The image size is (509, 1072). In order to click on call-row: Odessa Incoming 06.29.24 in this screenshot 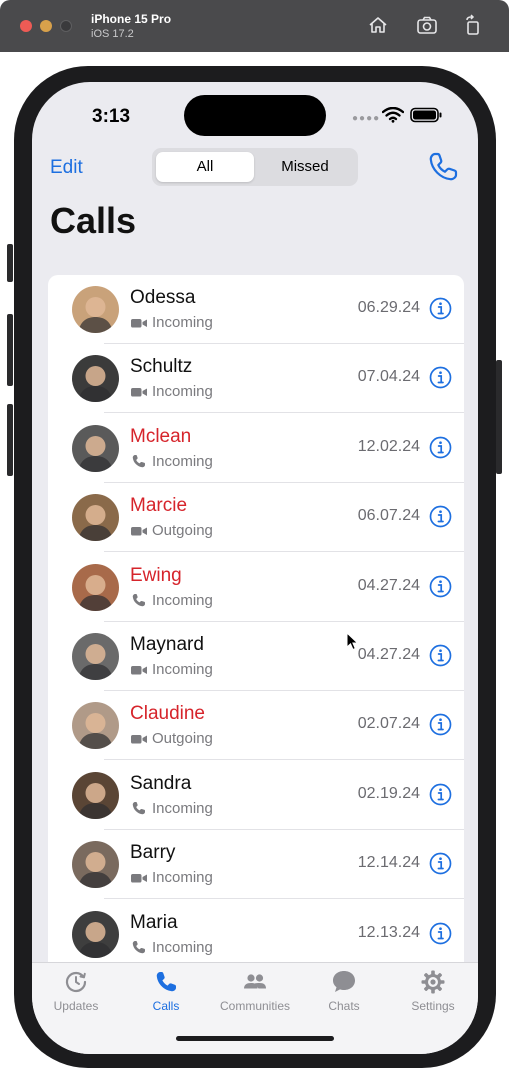, I will do `click(256, 309)`.